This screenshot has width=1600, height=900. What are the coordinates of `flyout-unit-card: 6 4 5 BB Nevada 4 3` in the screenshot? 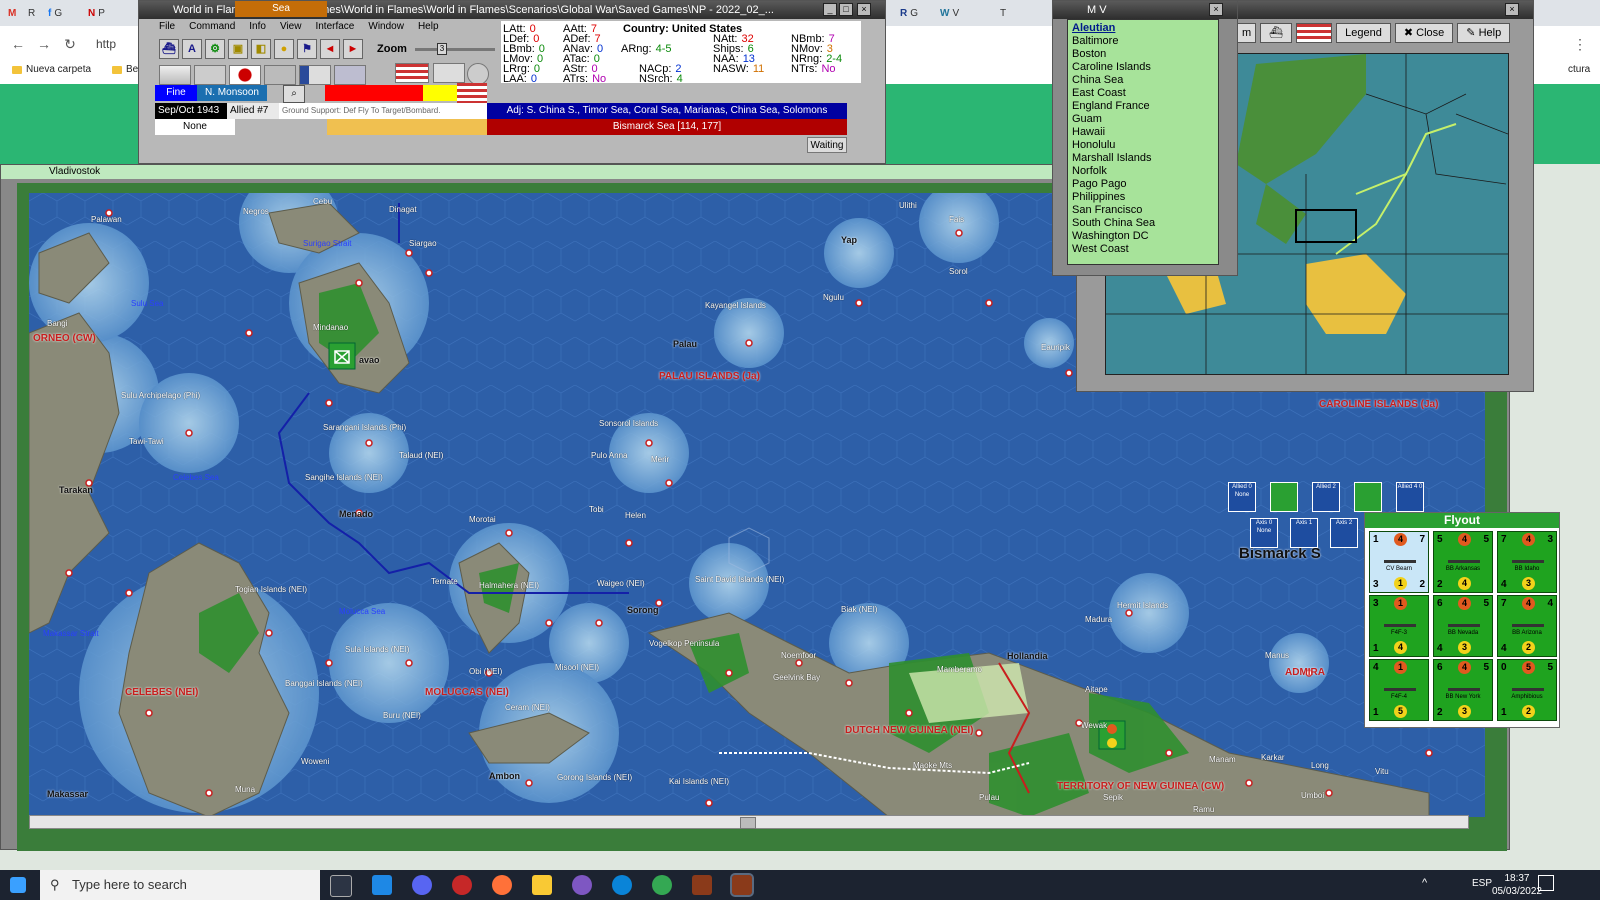 It's located at (1463, 626).